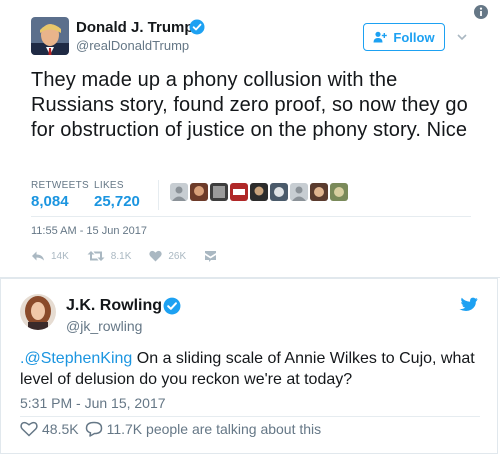  What do you see at coordinates (50, 256) in the screenshot?
I see `reply-button: 14K` at bounding box center [50, 256].